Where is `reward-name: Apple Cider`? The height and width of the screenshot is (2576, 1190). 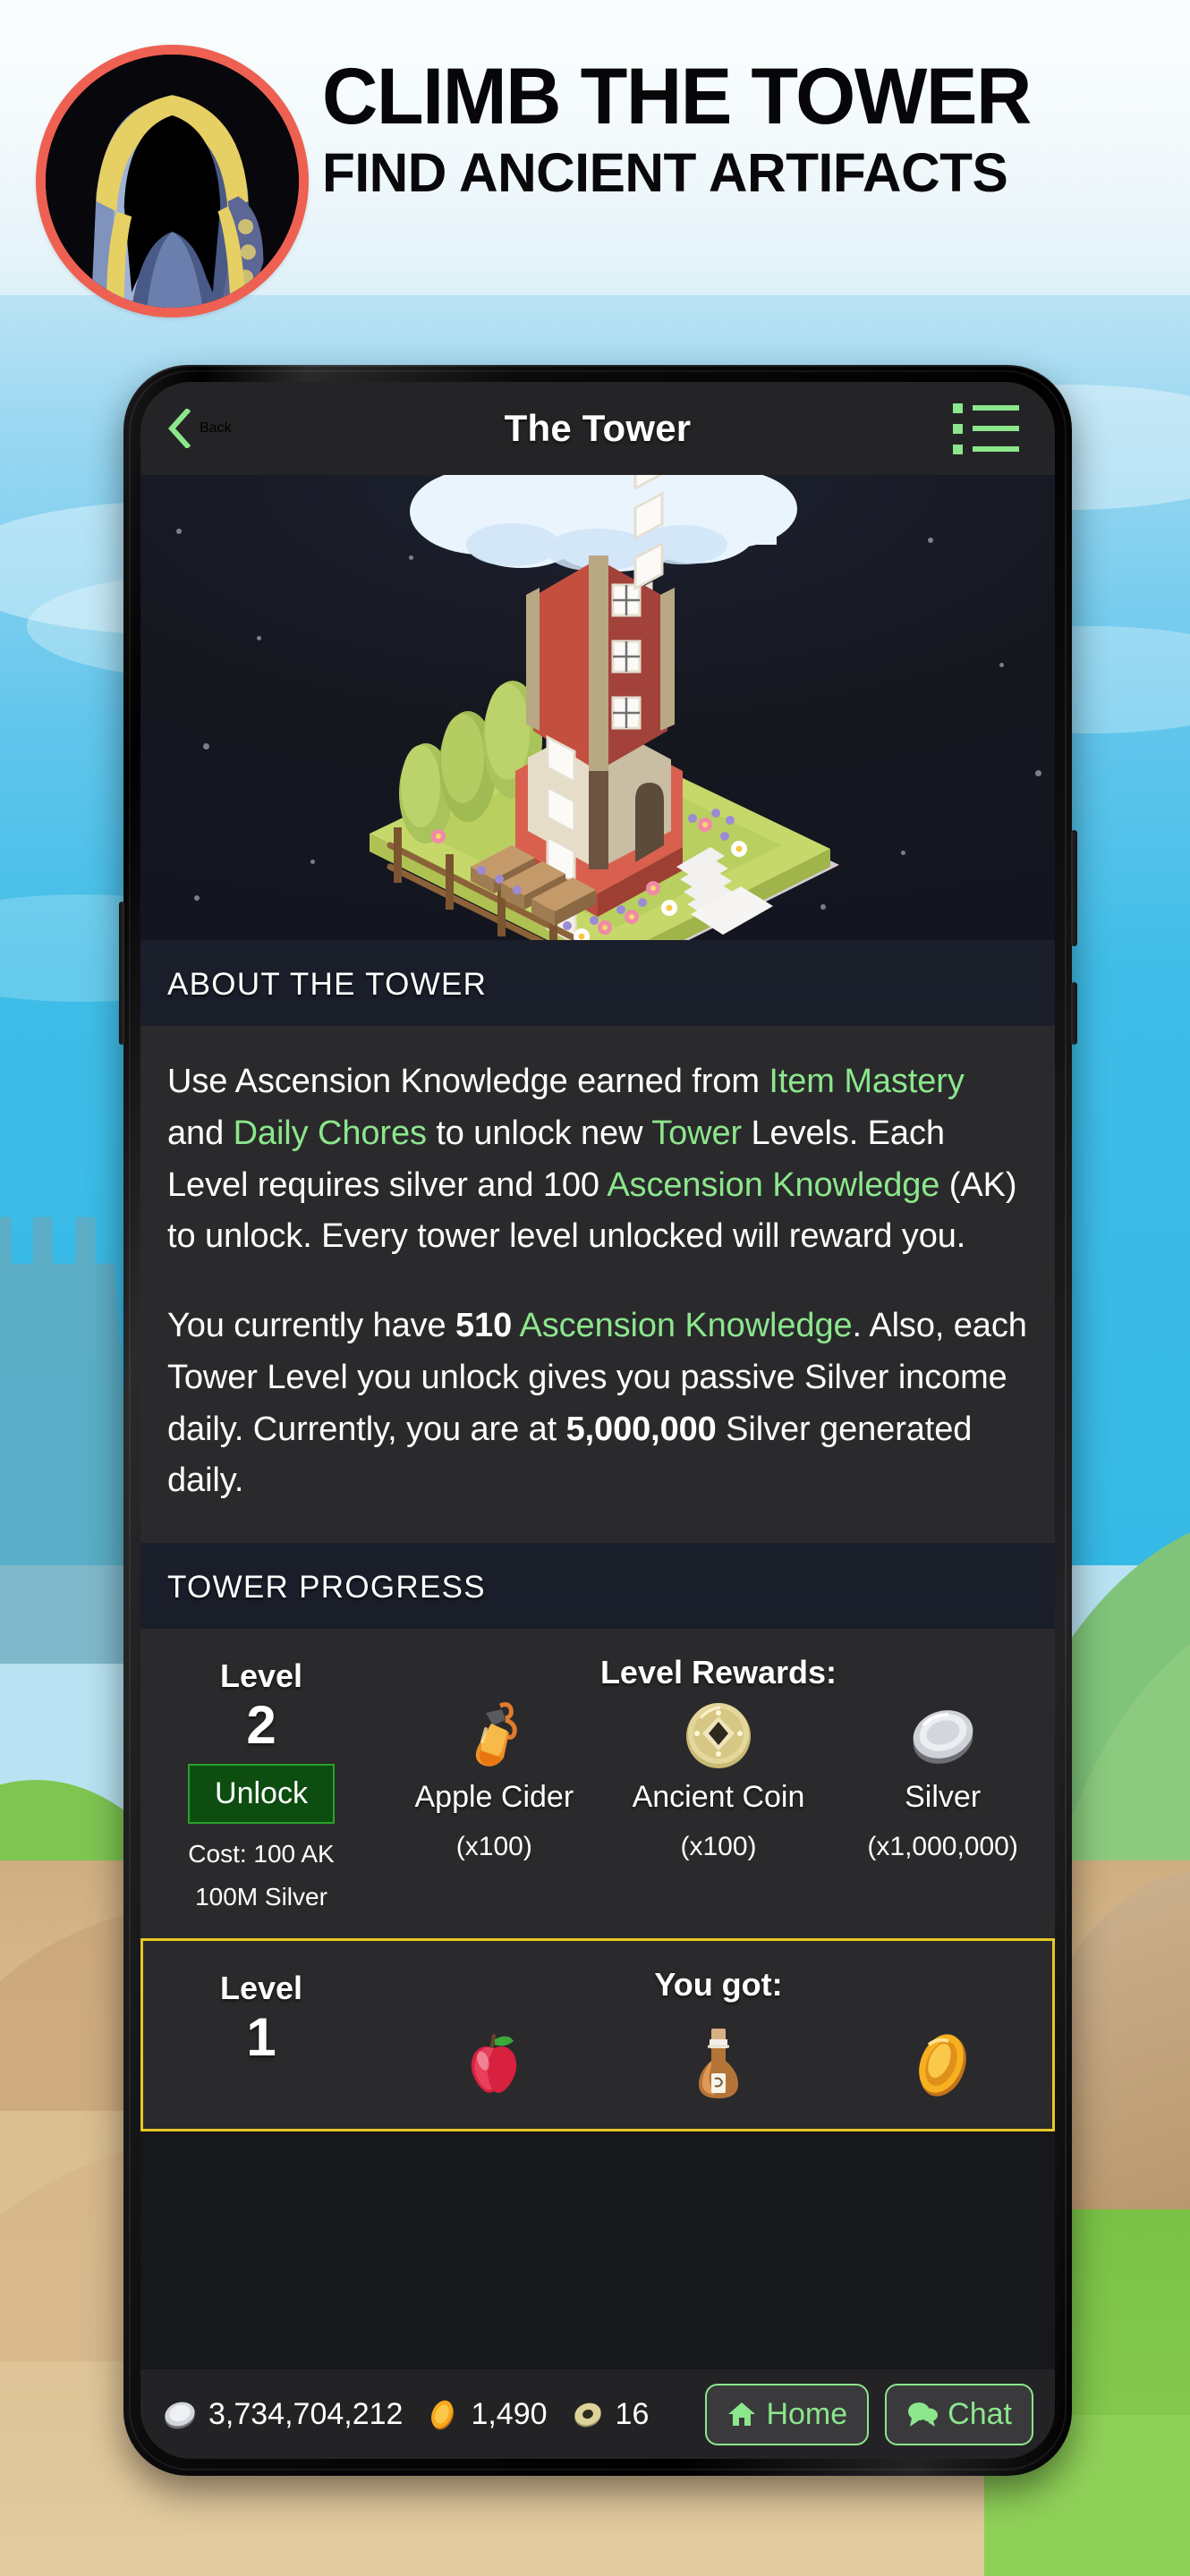 reward-name: Apple Cider is located at coordinates (494, 1797).